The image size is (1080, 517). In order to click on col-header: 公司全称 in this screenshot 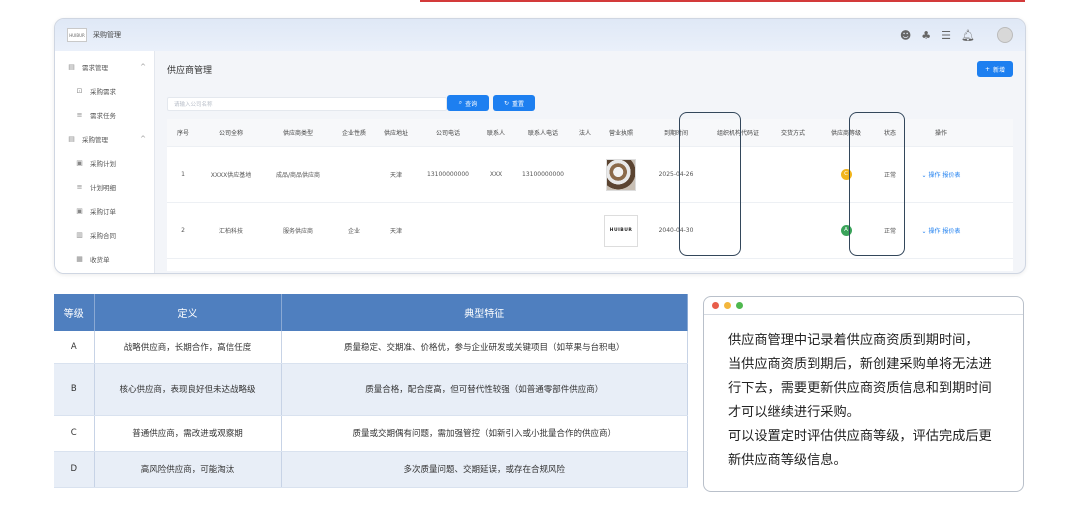, I will do `click(230, 133)`.